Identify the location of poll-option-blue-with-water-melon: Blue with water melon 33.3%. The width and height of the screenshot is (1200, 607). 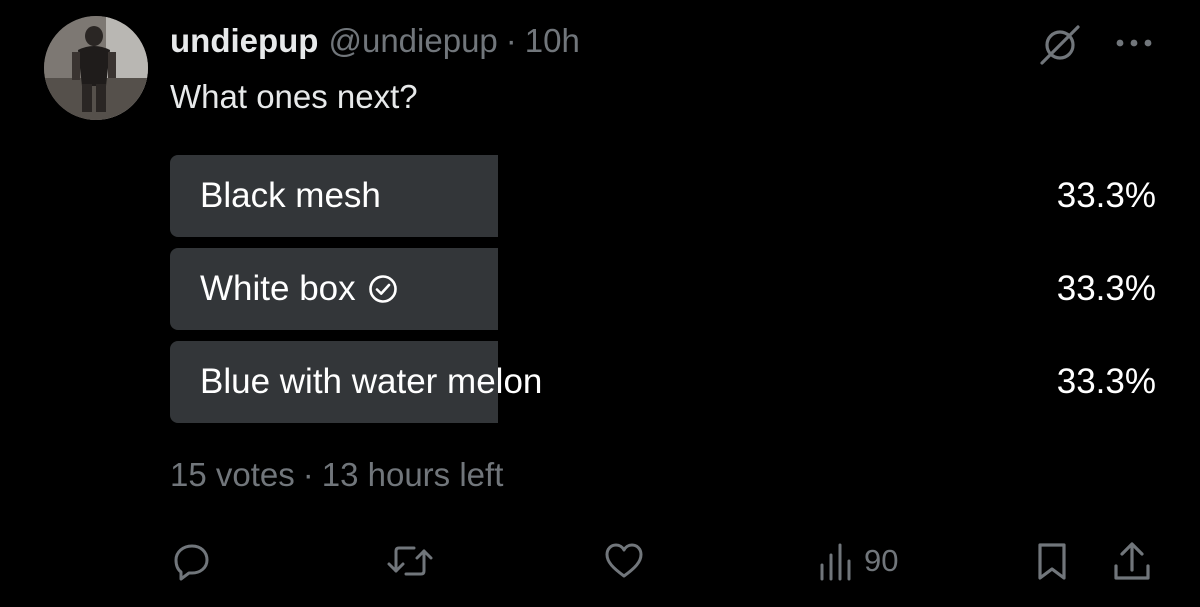
(663, 382).